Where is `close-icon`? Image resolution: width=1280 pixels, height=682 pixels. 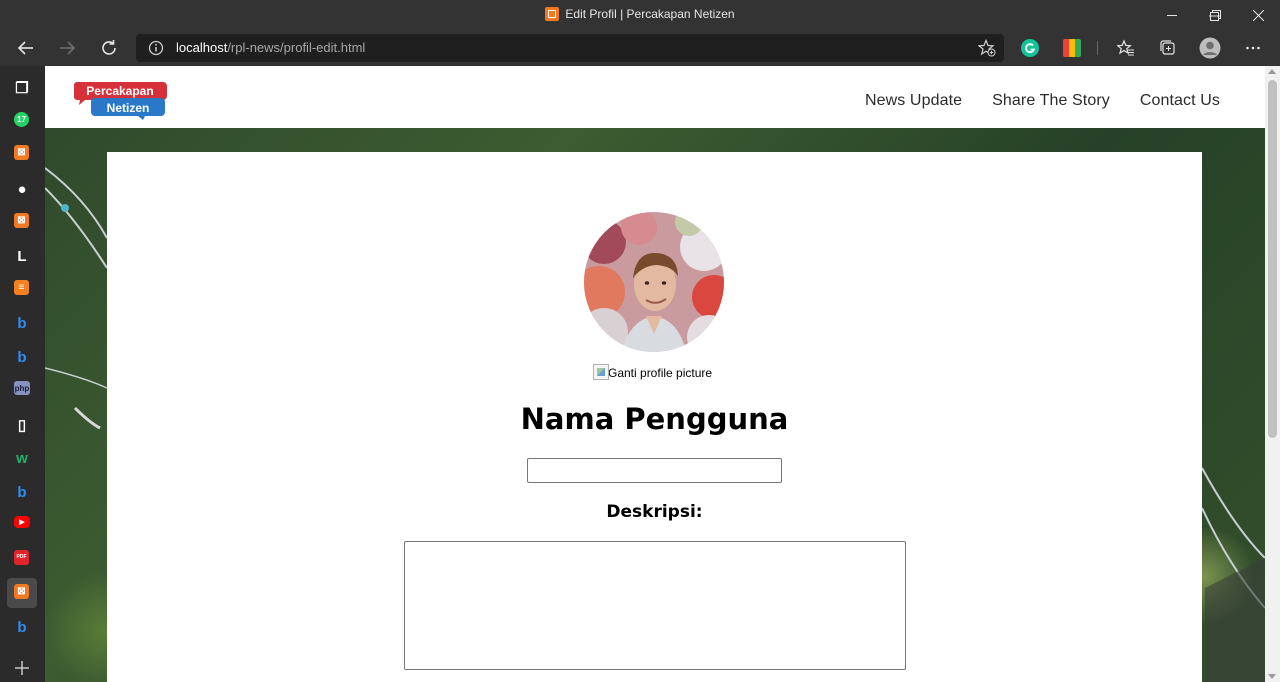
close-icon is located at coordinates (1258, 15).